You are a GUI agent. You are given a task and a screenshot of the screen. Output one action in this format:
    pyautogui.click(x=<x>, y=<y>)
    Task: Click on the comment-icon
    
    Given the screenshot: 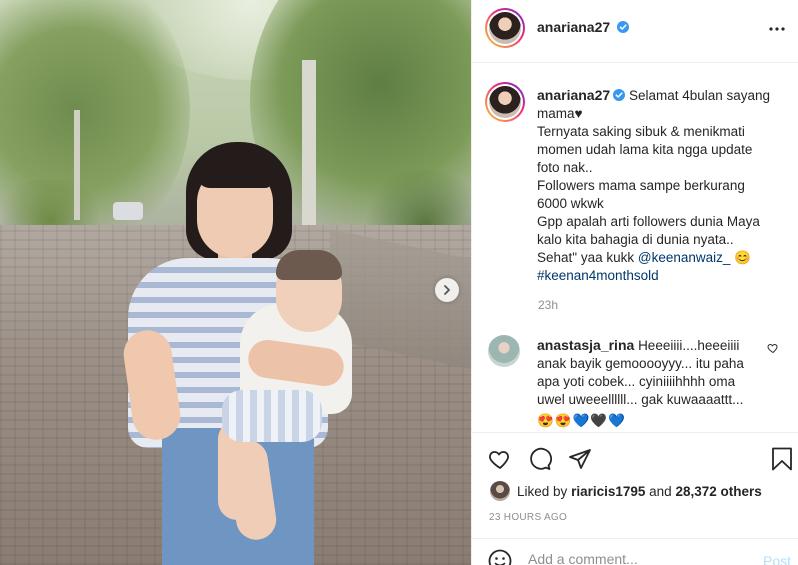 What is the action you would take?
    pyautogui.click(x=541, y=458)
    